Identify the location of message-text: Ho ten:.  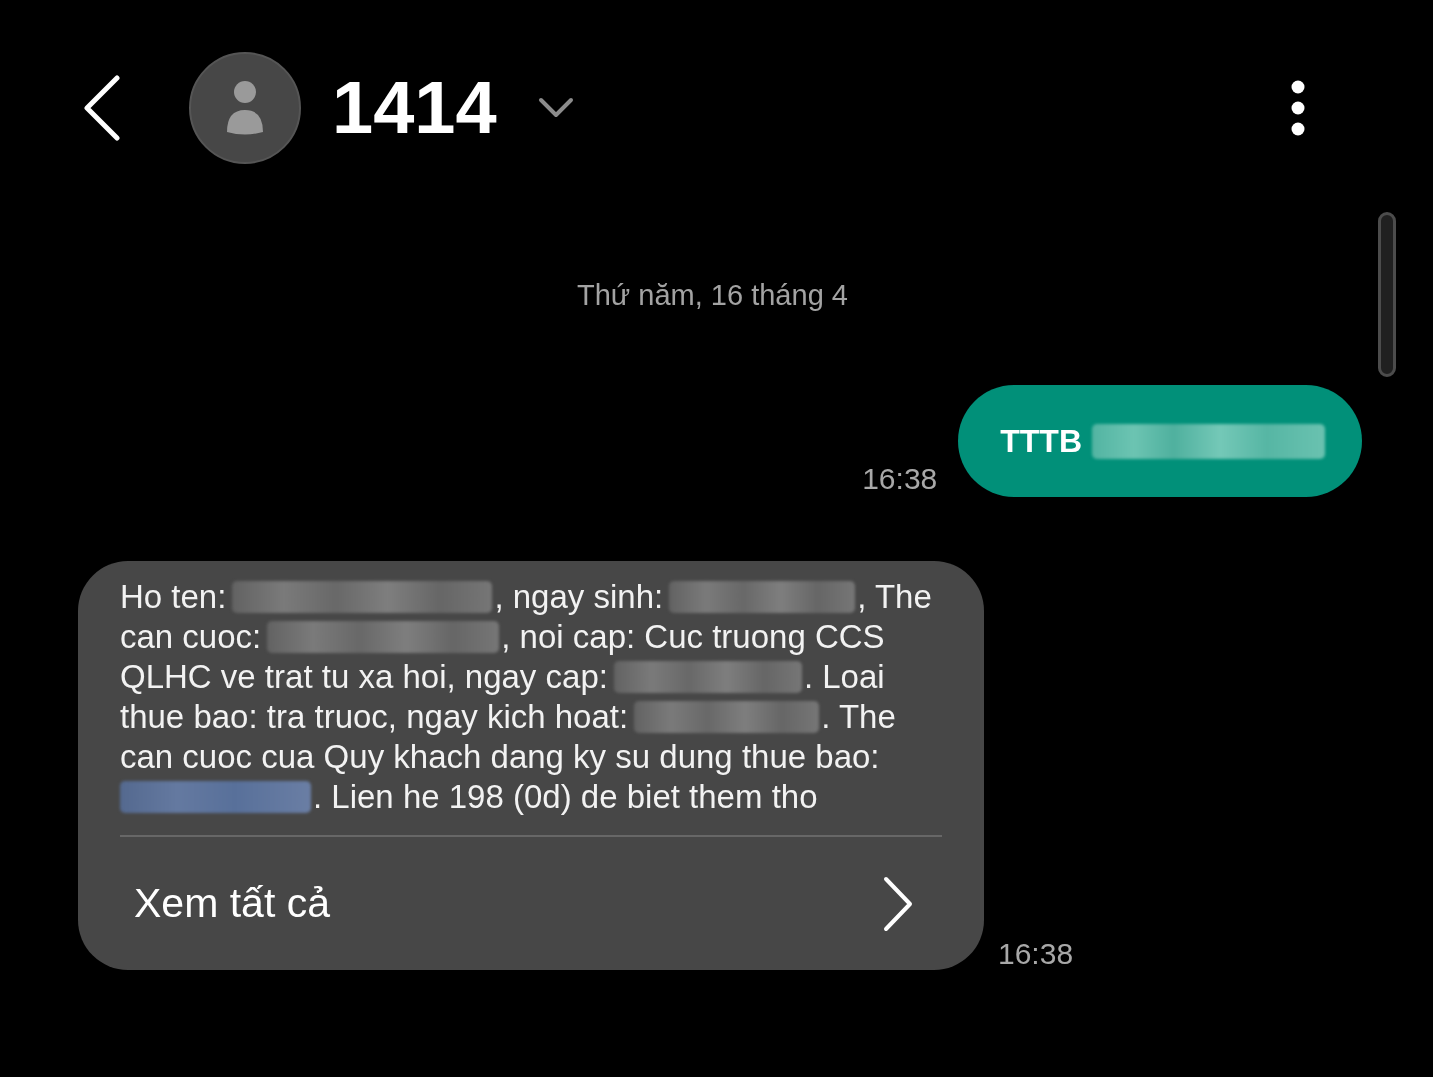
(173, 597).